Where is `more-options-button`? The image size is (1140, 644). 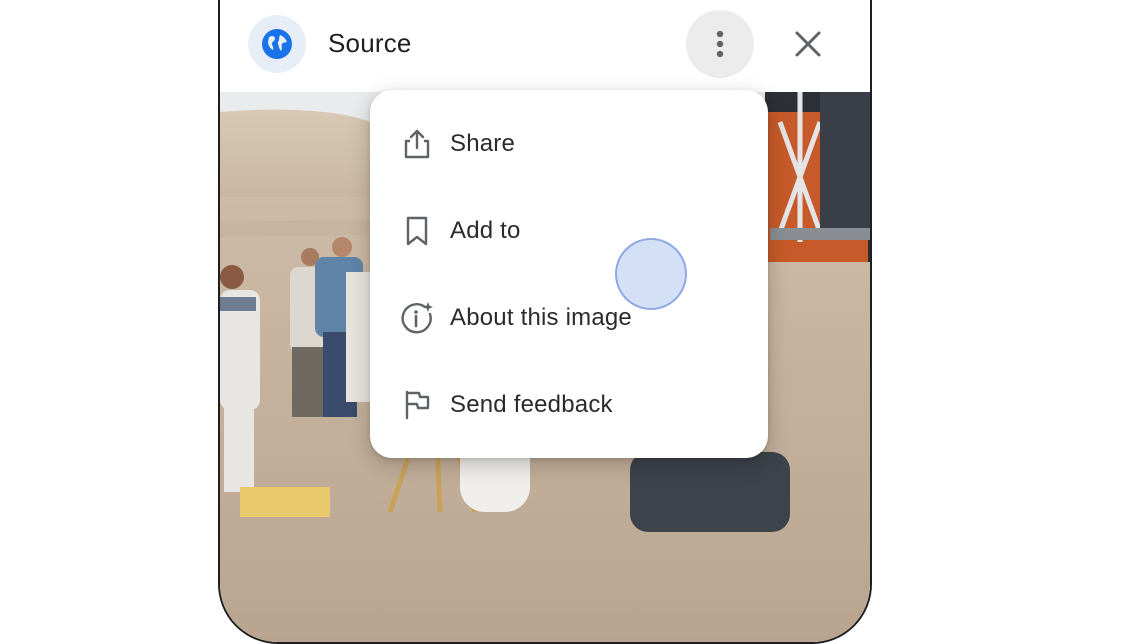
more-options-button is located at coordinates (720, 44).